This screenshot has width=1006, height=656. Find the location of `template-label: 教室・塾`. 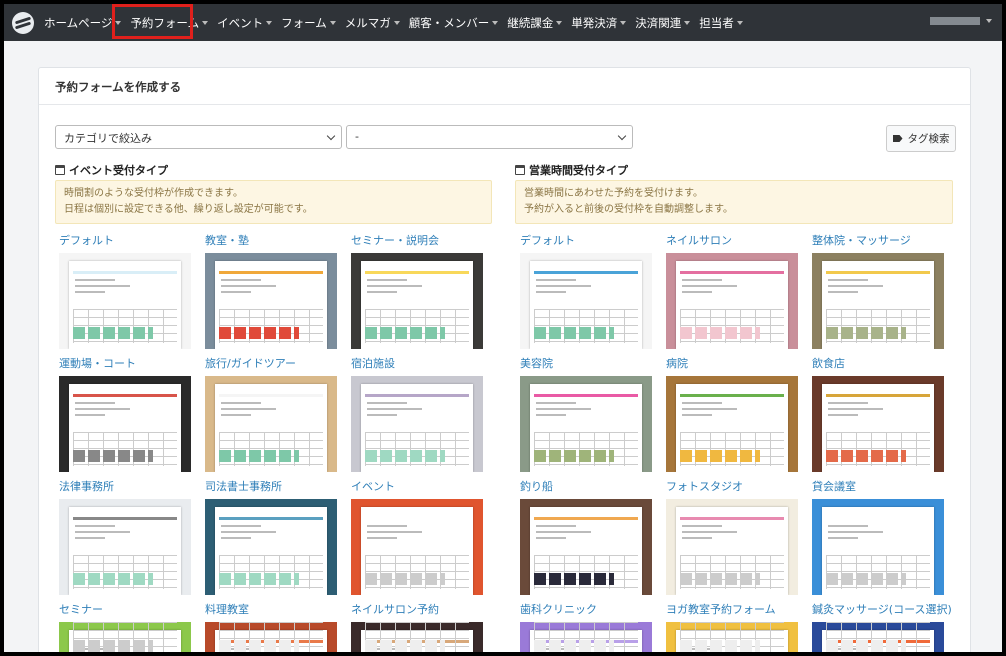

template-label: 教室・塾 is located at coordinates (227, 240).